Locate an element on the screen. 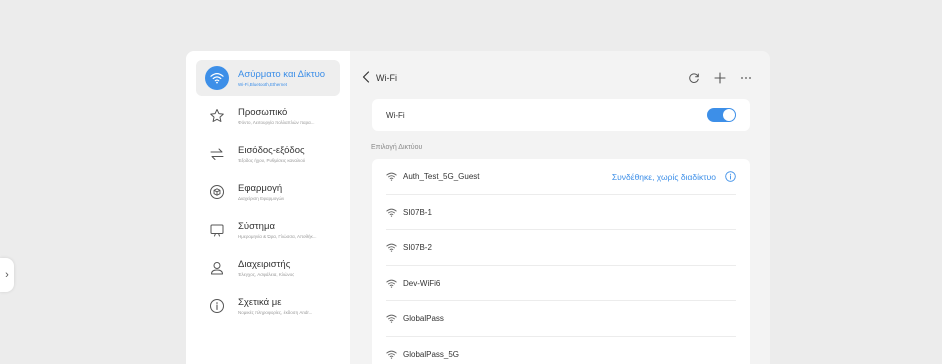 The height and width of the screenshot is (364, 942). swap-arrows-icon is located at coordinates (217, 154).